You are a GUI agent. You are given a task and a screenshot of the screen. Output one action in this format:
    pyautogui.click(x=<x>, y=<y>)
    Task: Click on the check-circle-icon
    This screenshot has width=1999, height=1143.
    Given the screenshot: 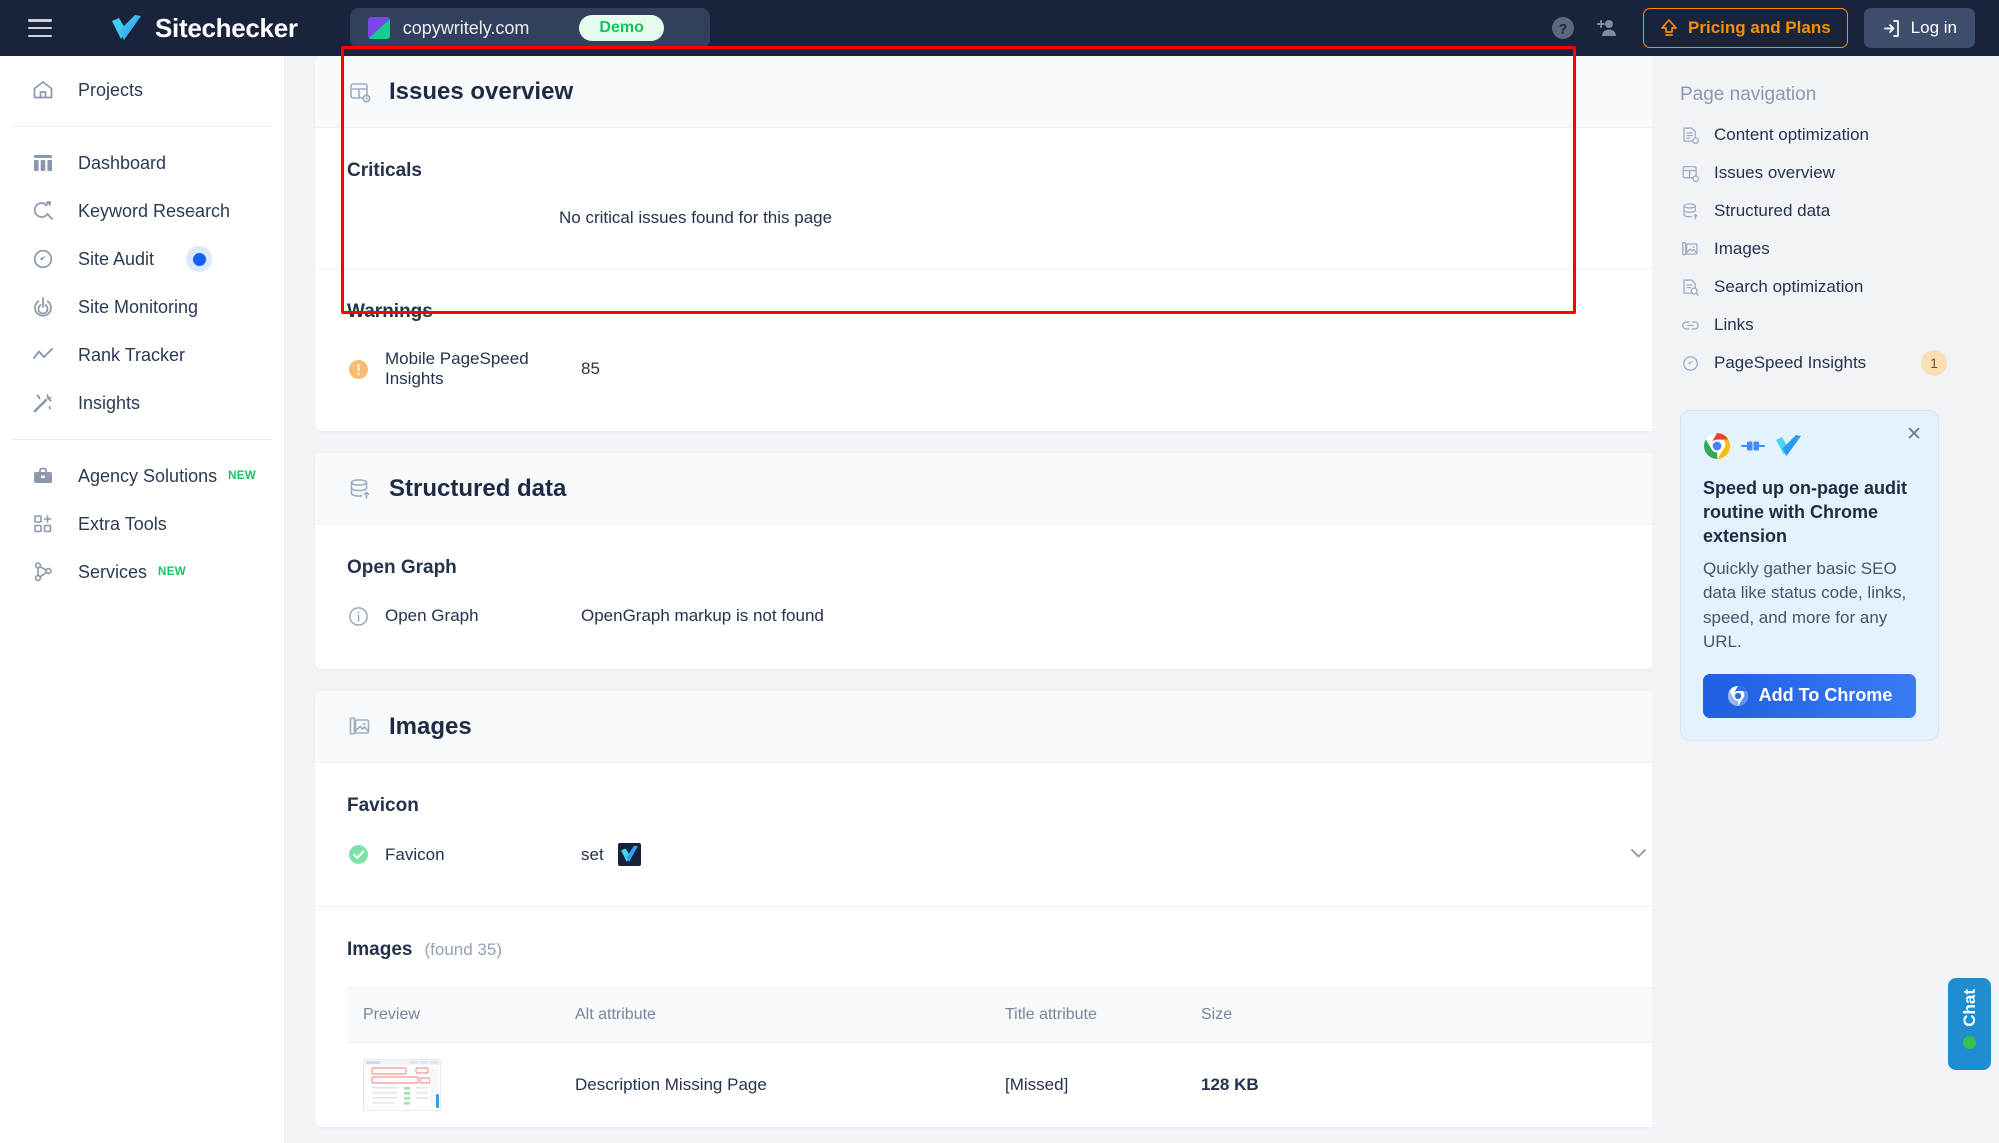 What is the action you would take?
    pyautogui.click(x=358, y=855)
    